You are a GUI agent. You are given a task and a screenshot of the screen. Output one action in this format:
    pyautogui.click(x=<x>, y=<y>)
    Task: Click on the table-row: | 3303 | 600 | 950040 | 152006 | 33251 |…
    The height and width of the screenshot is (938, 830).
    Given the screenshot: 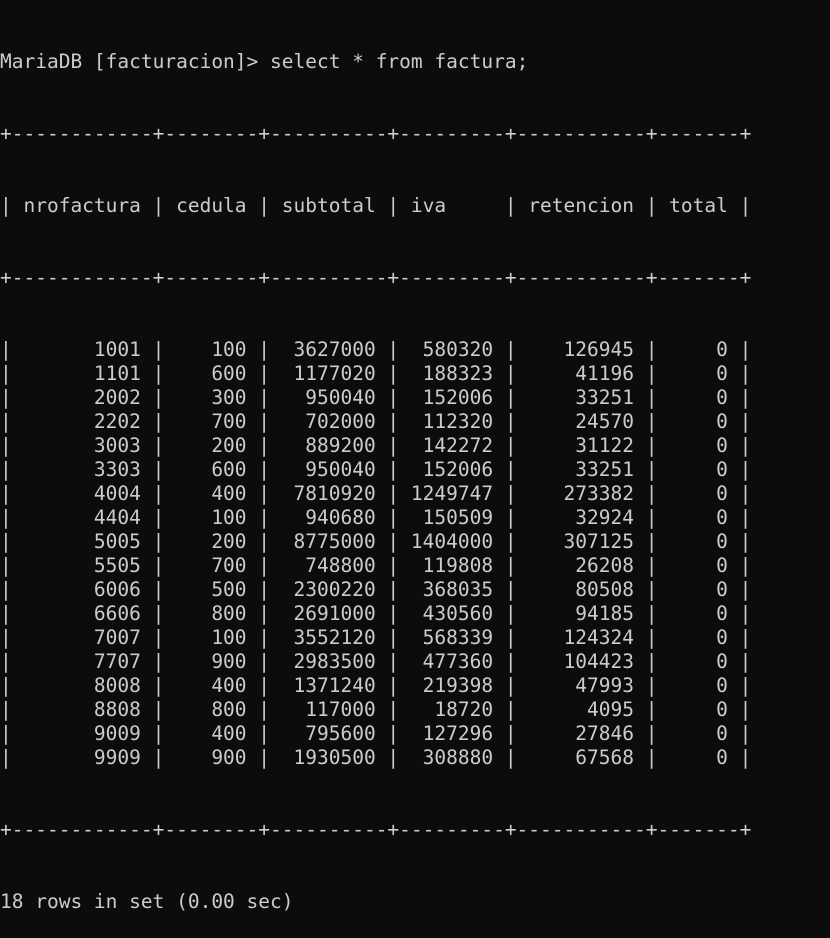 What is the action you would take?
    pyautogui.click(x=376, y=469)
    